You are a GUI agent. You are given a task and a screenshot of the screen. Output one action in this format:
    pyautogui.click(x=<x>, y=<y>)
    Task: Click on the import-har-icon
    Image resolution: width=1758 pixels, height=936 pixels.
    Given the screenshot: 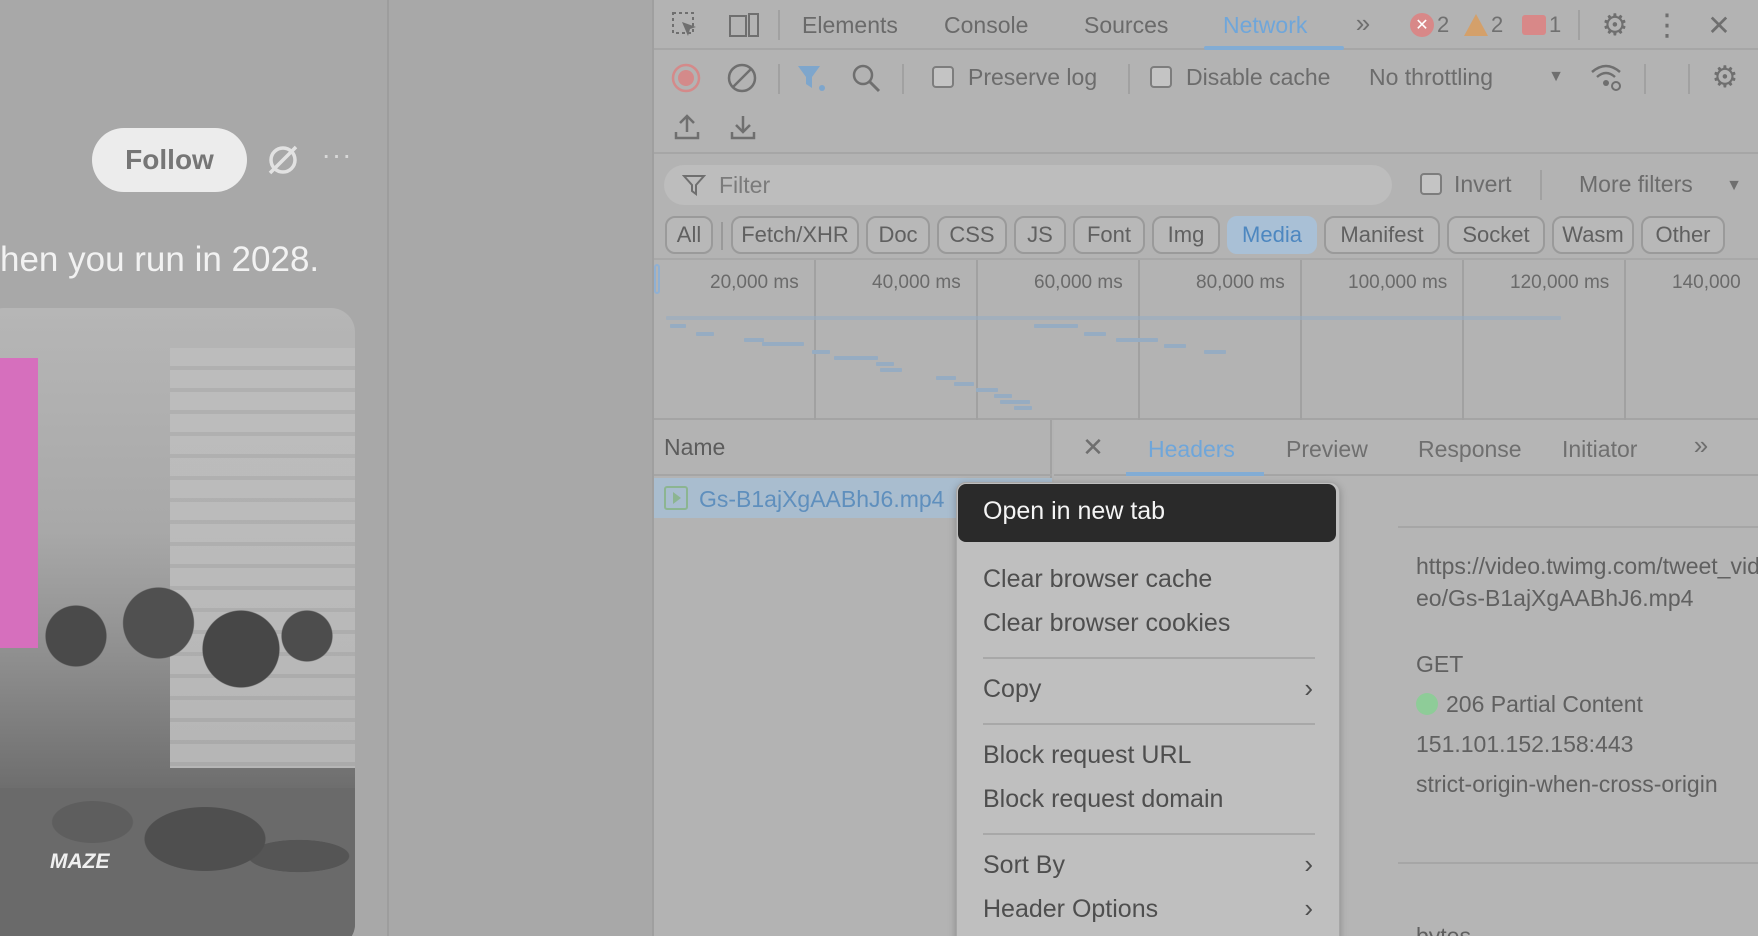 What is the action you would take?
    pyautogui.click(x=687, y=127)
    